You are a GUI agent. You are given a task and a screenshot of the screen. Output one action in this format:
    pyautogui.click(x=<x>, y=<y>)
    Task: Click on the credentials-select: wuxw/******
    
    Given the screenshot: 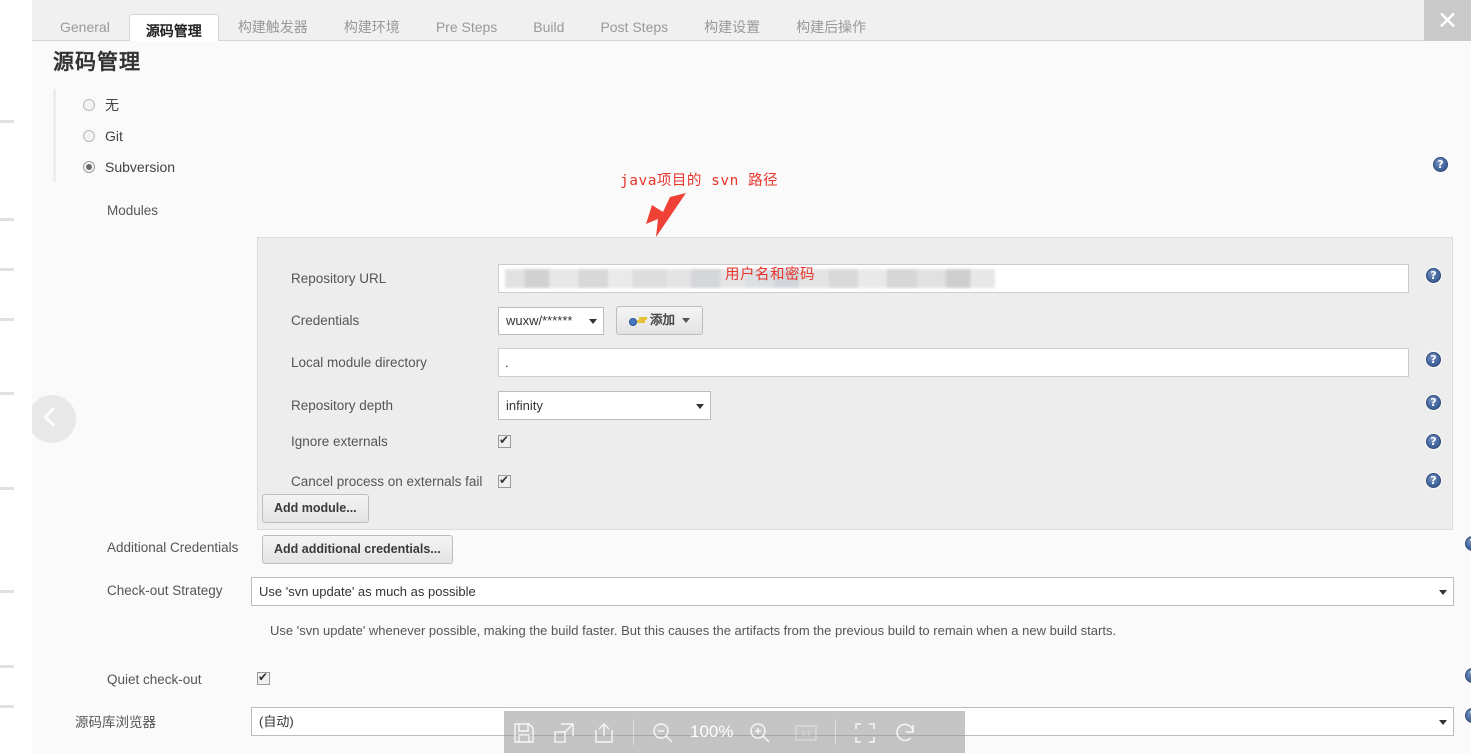 What is the action you would take?
    pyautogui.click(x=551, y=320)
    